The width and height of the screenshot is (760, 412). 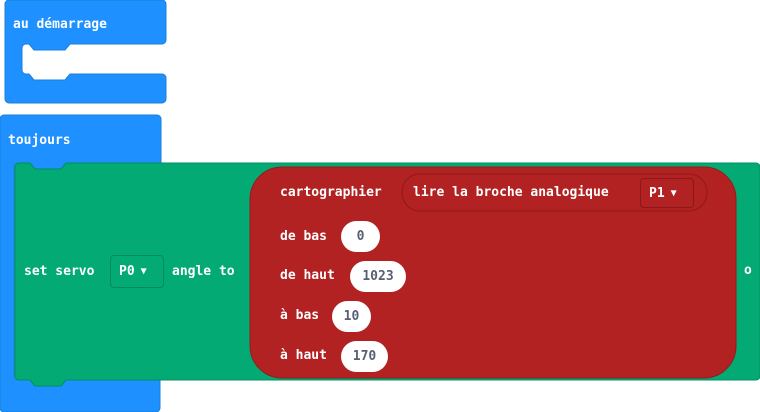 I want to click on on-start-block, so click(x=85, y=52).